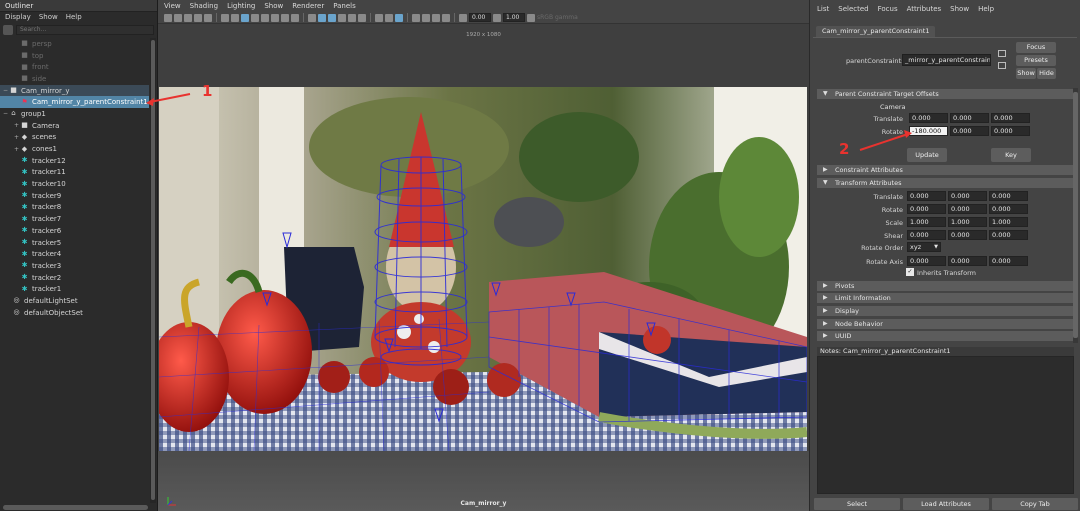  I want to click on scale-z-field: 1.000, so click(1008, 222).